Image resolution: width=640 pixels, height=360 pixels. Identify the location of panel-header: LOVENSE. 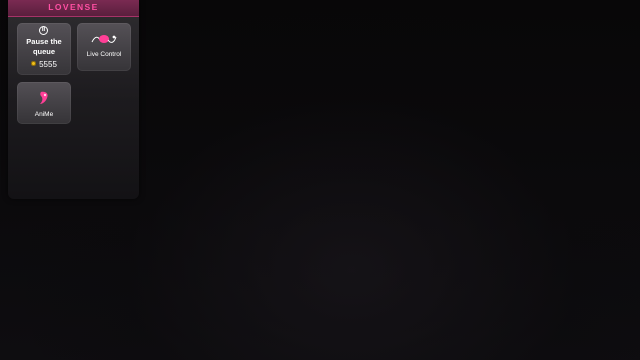
(73, 8).